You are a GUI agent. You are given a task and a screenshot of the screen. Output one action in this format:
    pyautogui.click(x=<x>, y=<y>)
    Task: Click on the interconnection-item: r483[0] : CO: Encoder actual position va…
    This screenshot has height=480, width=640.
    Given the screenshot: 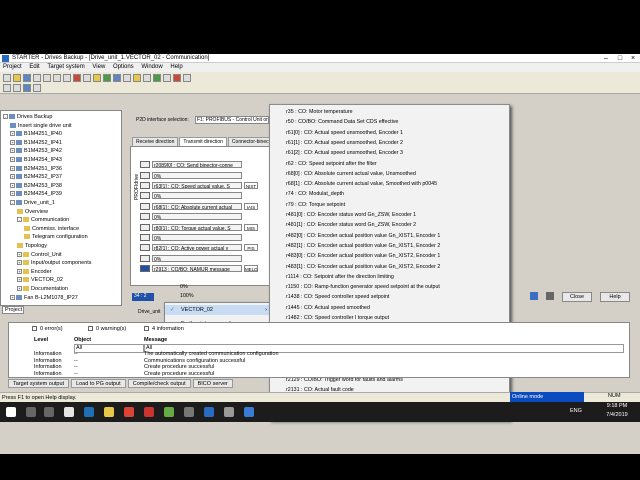 What is the action you would take?
    pyautogui.click(x=389, y=256)
    